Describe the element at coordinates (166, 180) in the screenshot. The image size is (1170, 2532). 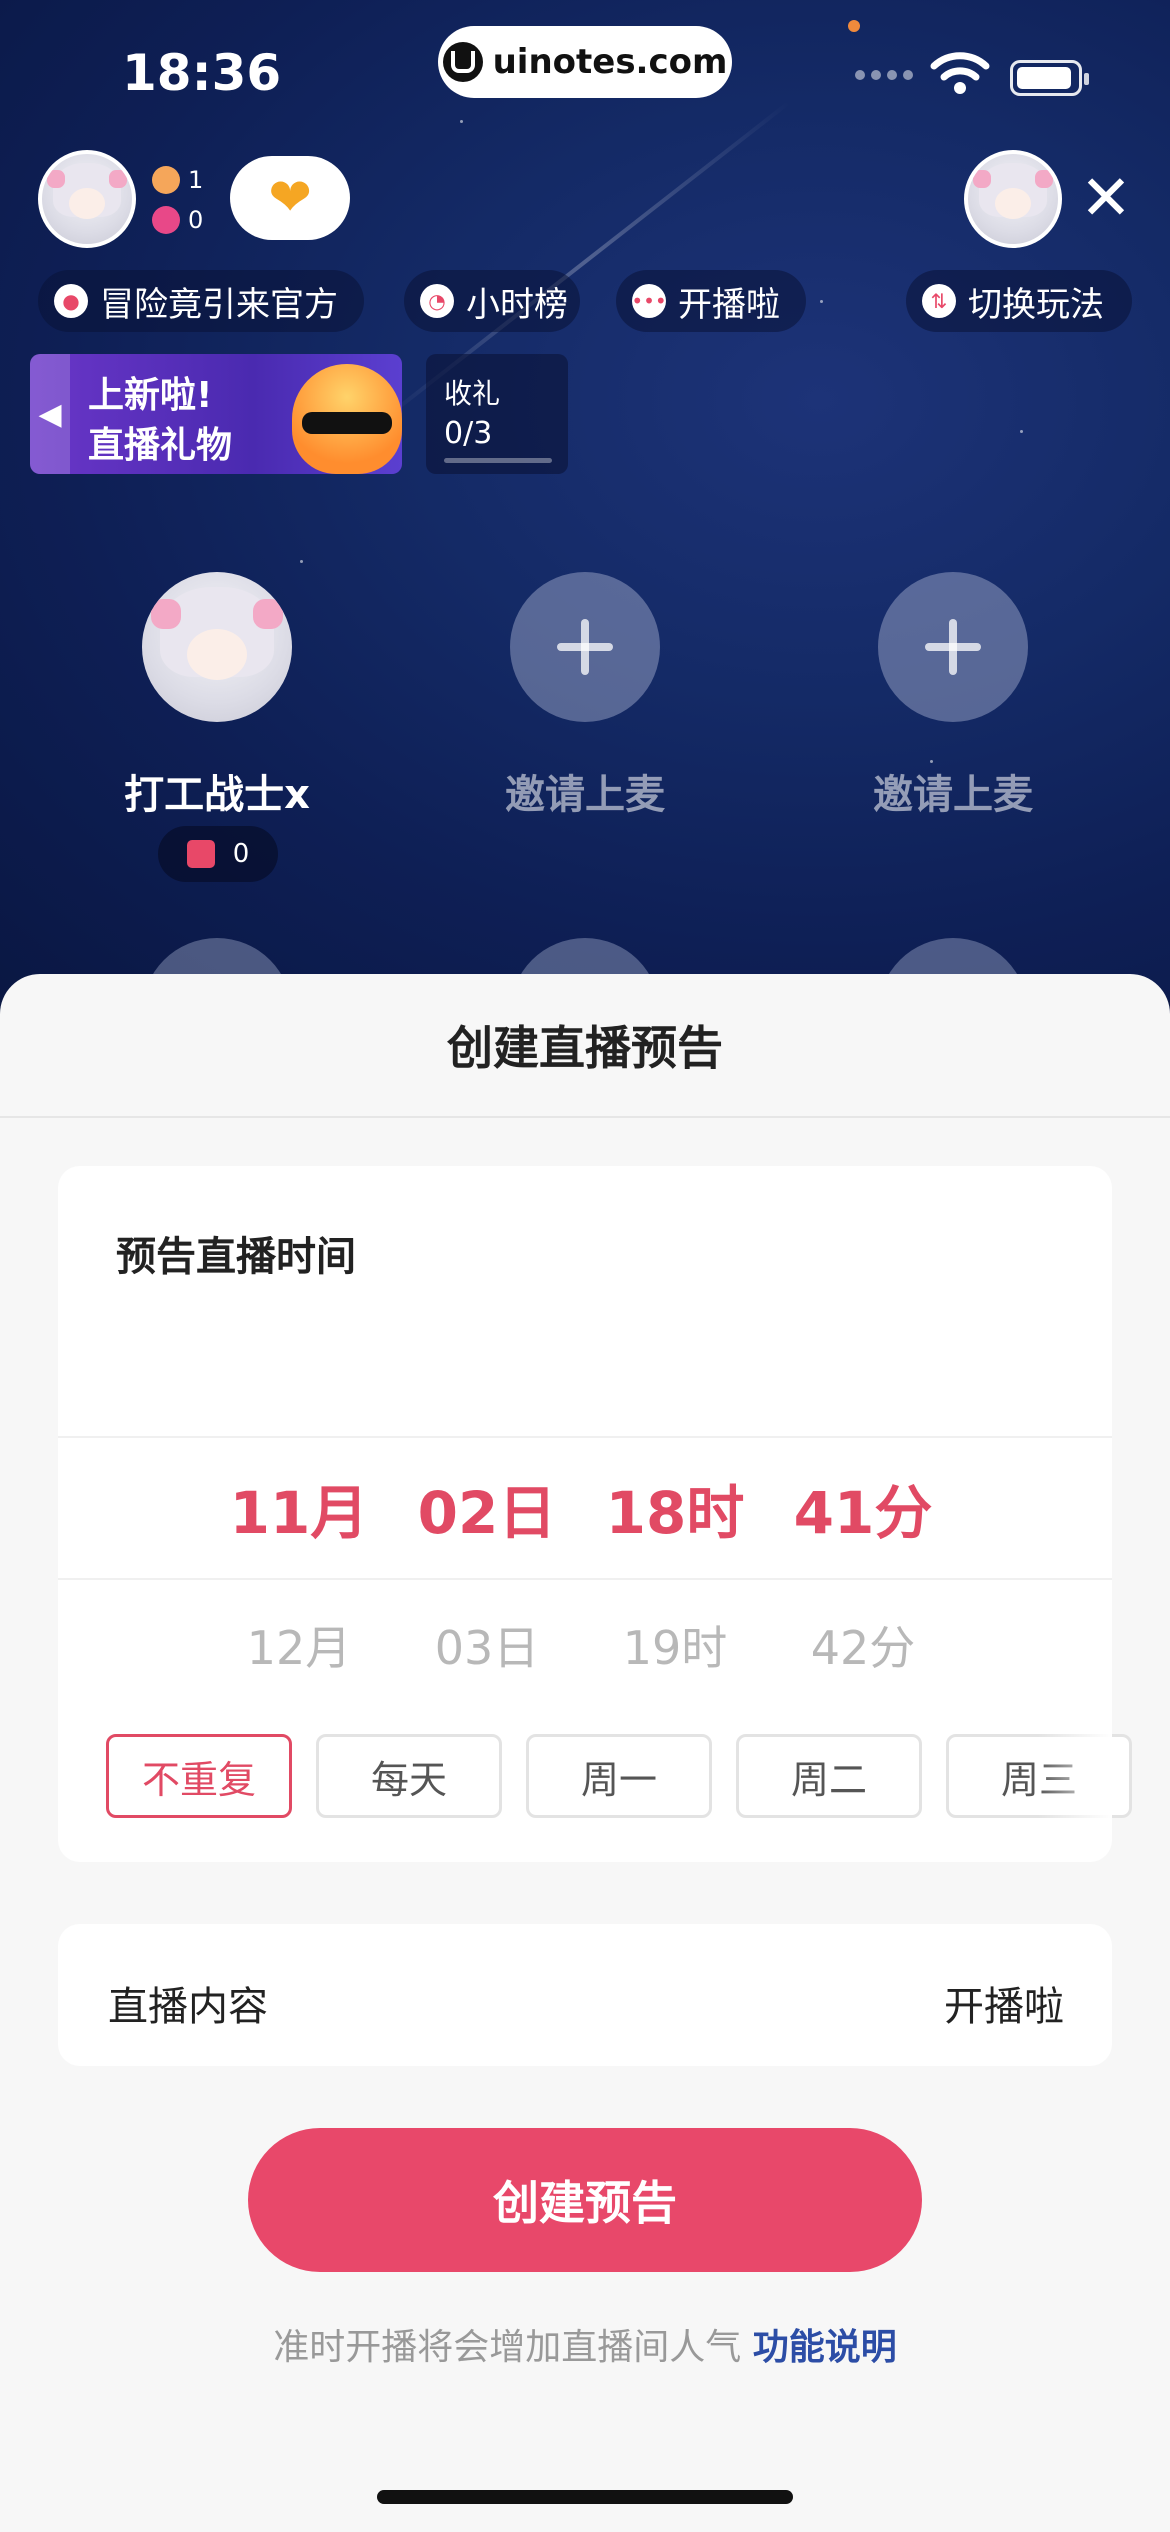
I see `user-icon` at that location.